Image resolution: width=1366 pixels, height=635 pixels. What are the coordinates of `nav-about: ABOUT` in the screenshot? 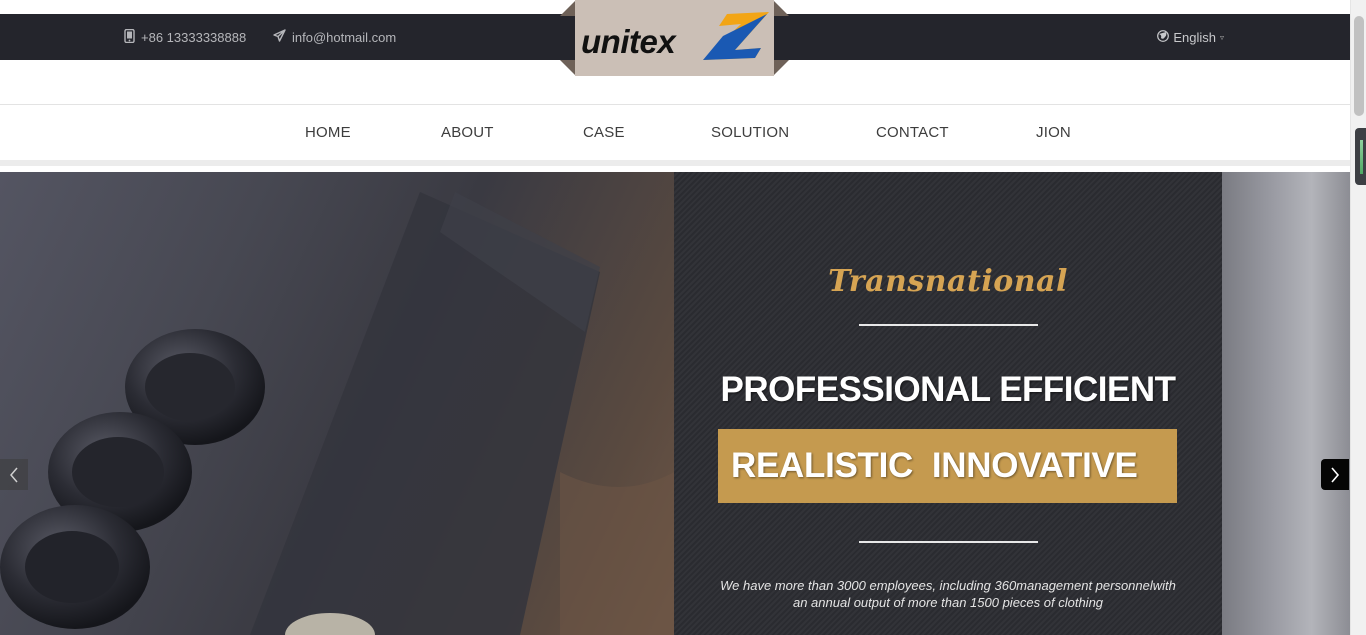 It's located at (467, 133).